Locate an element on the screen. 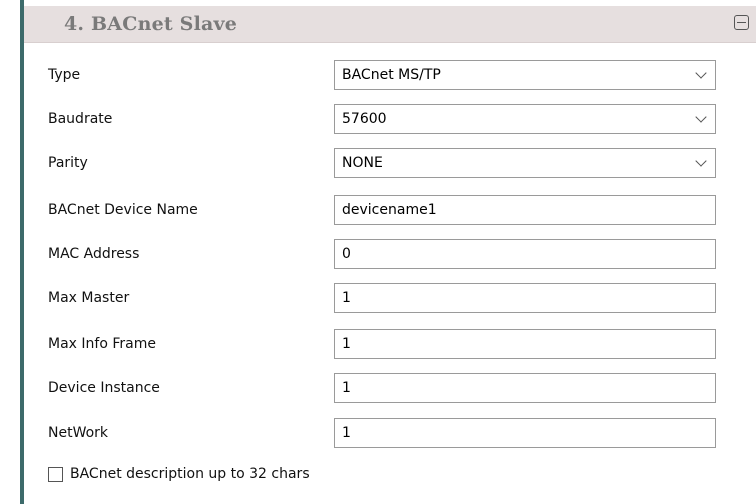  field-row-max-master: Max Master 1 is located at coordinates (390, 298).